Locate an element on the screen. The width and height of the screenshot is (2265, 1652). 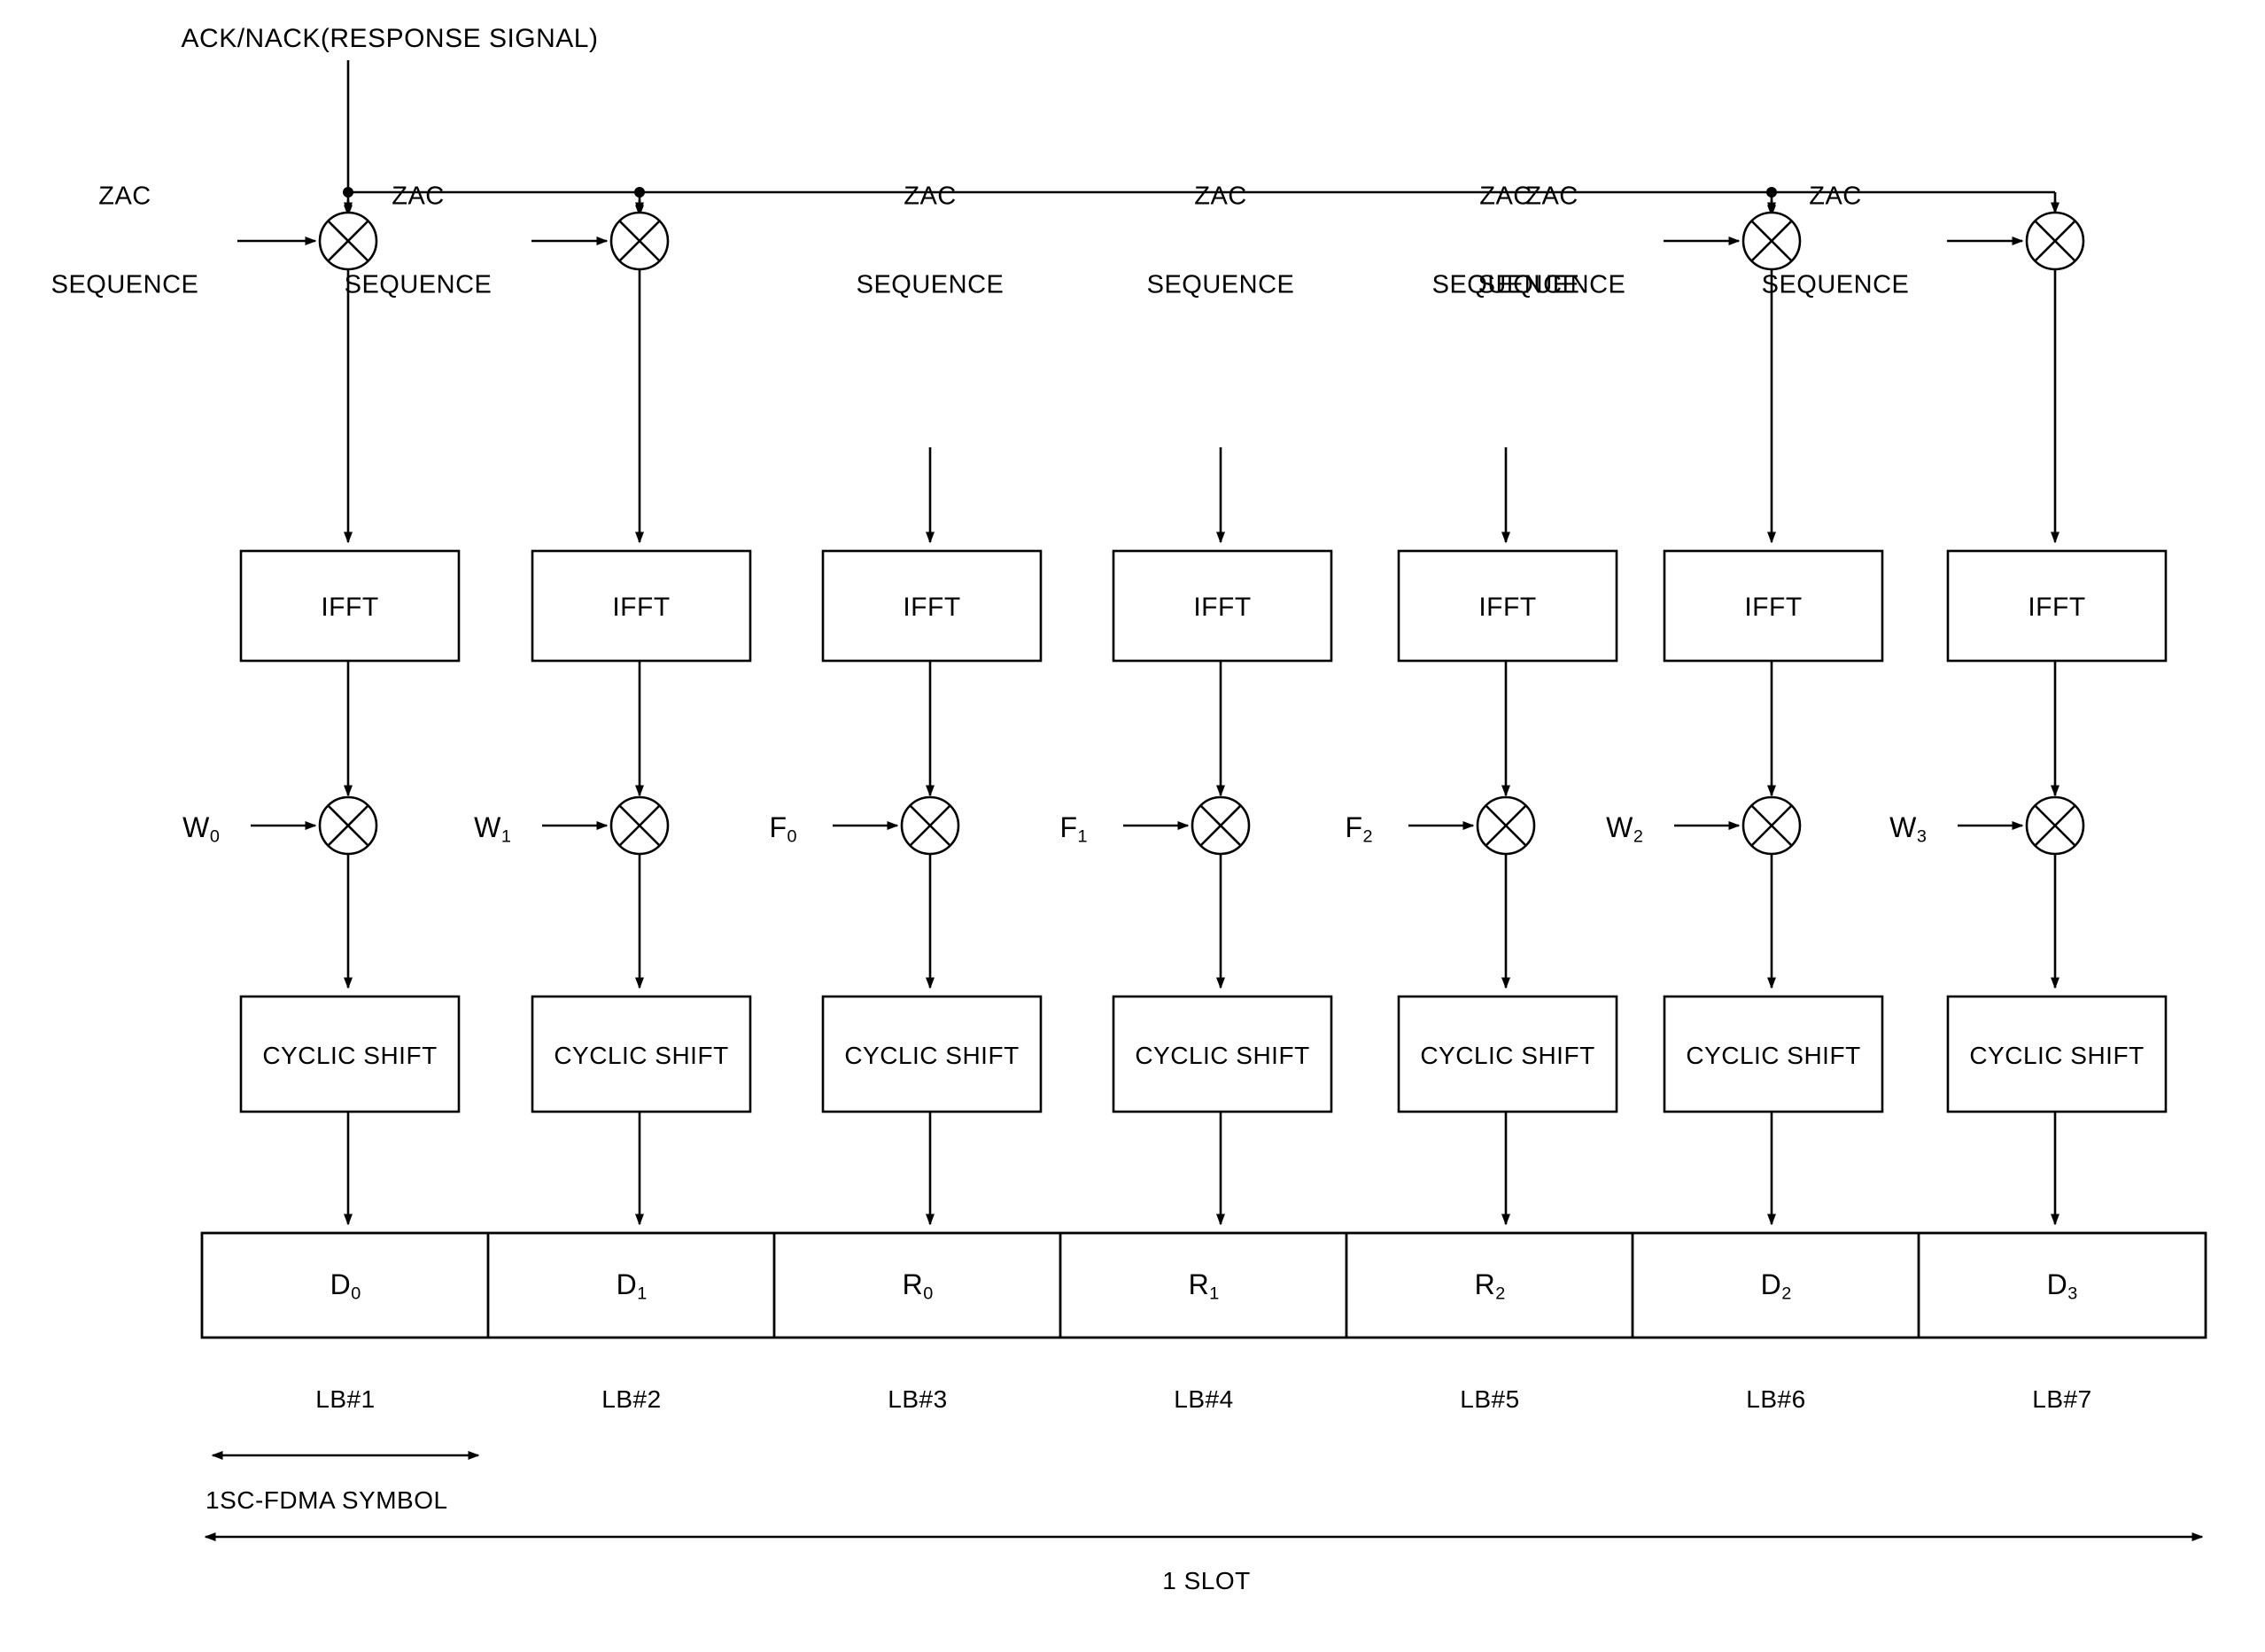
weight-subscript: 3 is located at coordinates (1921, 837).